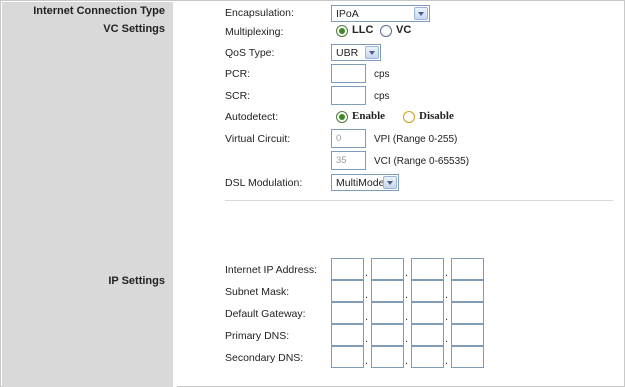 The height and width of the screenshot is (387, 625). What do you see at coordinates (259, 13) in the screenshot?
I see `encapsulation-label: Encapsulation:` at bounding box center [259, 13].